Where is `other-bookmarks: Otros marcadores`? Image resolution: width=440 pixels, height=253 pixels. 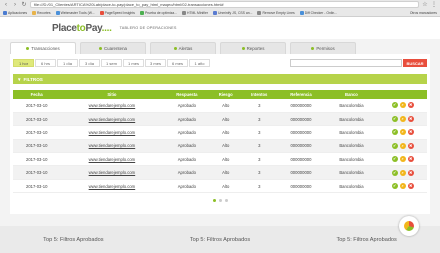
other-bookmarks: Otros marcadores is located at coordinates (423, 13).